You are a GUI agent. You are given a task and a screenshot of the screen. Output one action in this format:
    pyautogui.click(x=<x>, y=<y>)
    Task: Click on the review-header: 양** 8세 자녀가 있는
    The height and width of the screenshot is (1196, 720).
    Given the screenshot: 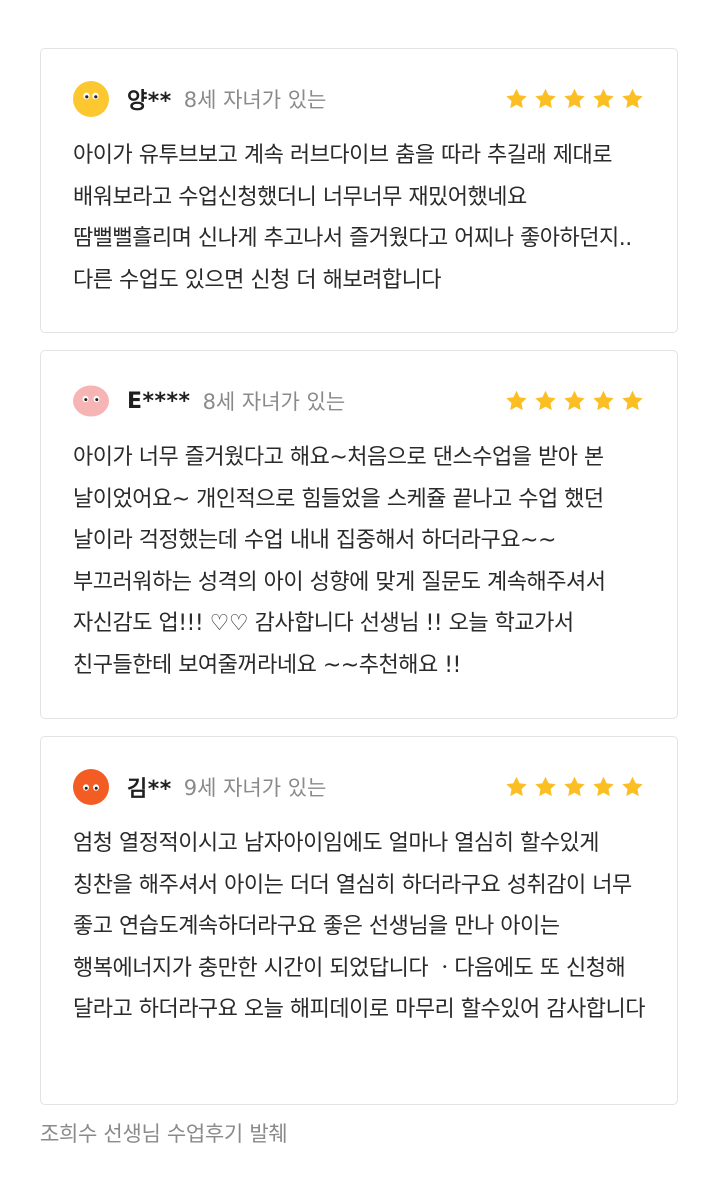 What is the action you would take?
    pyautogui.click(x=359, y=99)
    